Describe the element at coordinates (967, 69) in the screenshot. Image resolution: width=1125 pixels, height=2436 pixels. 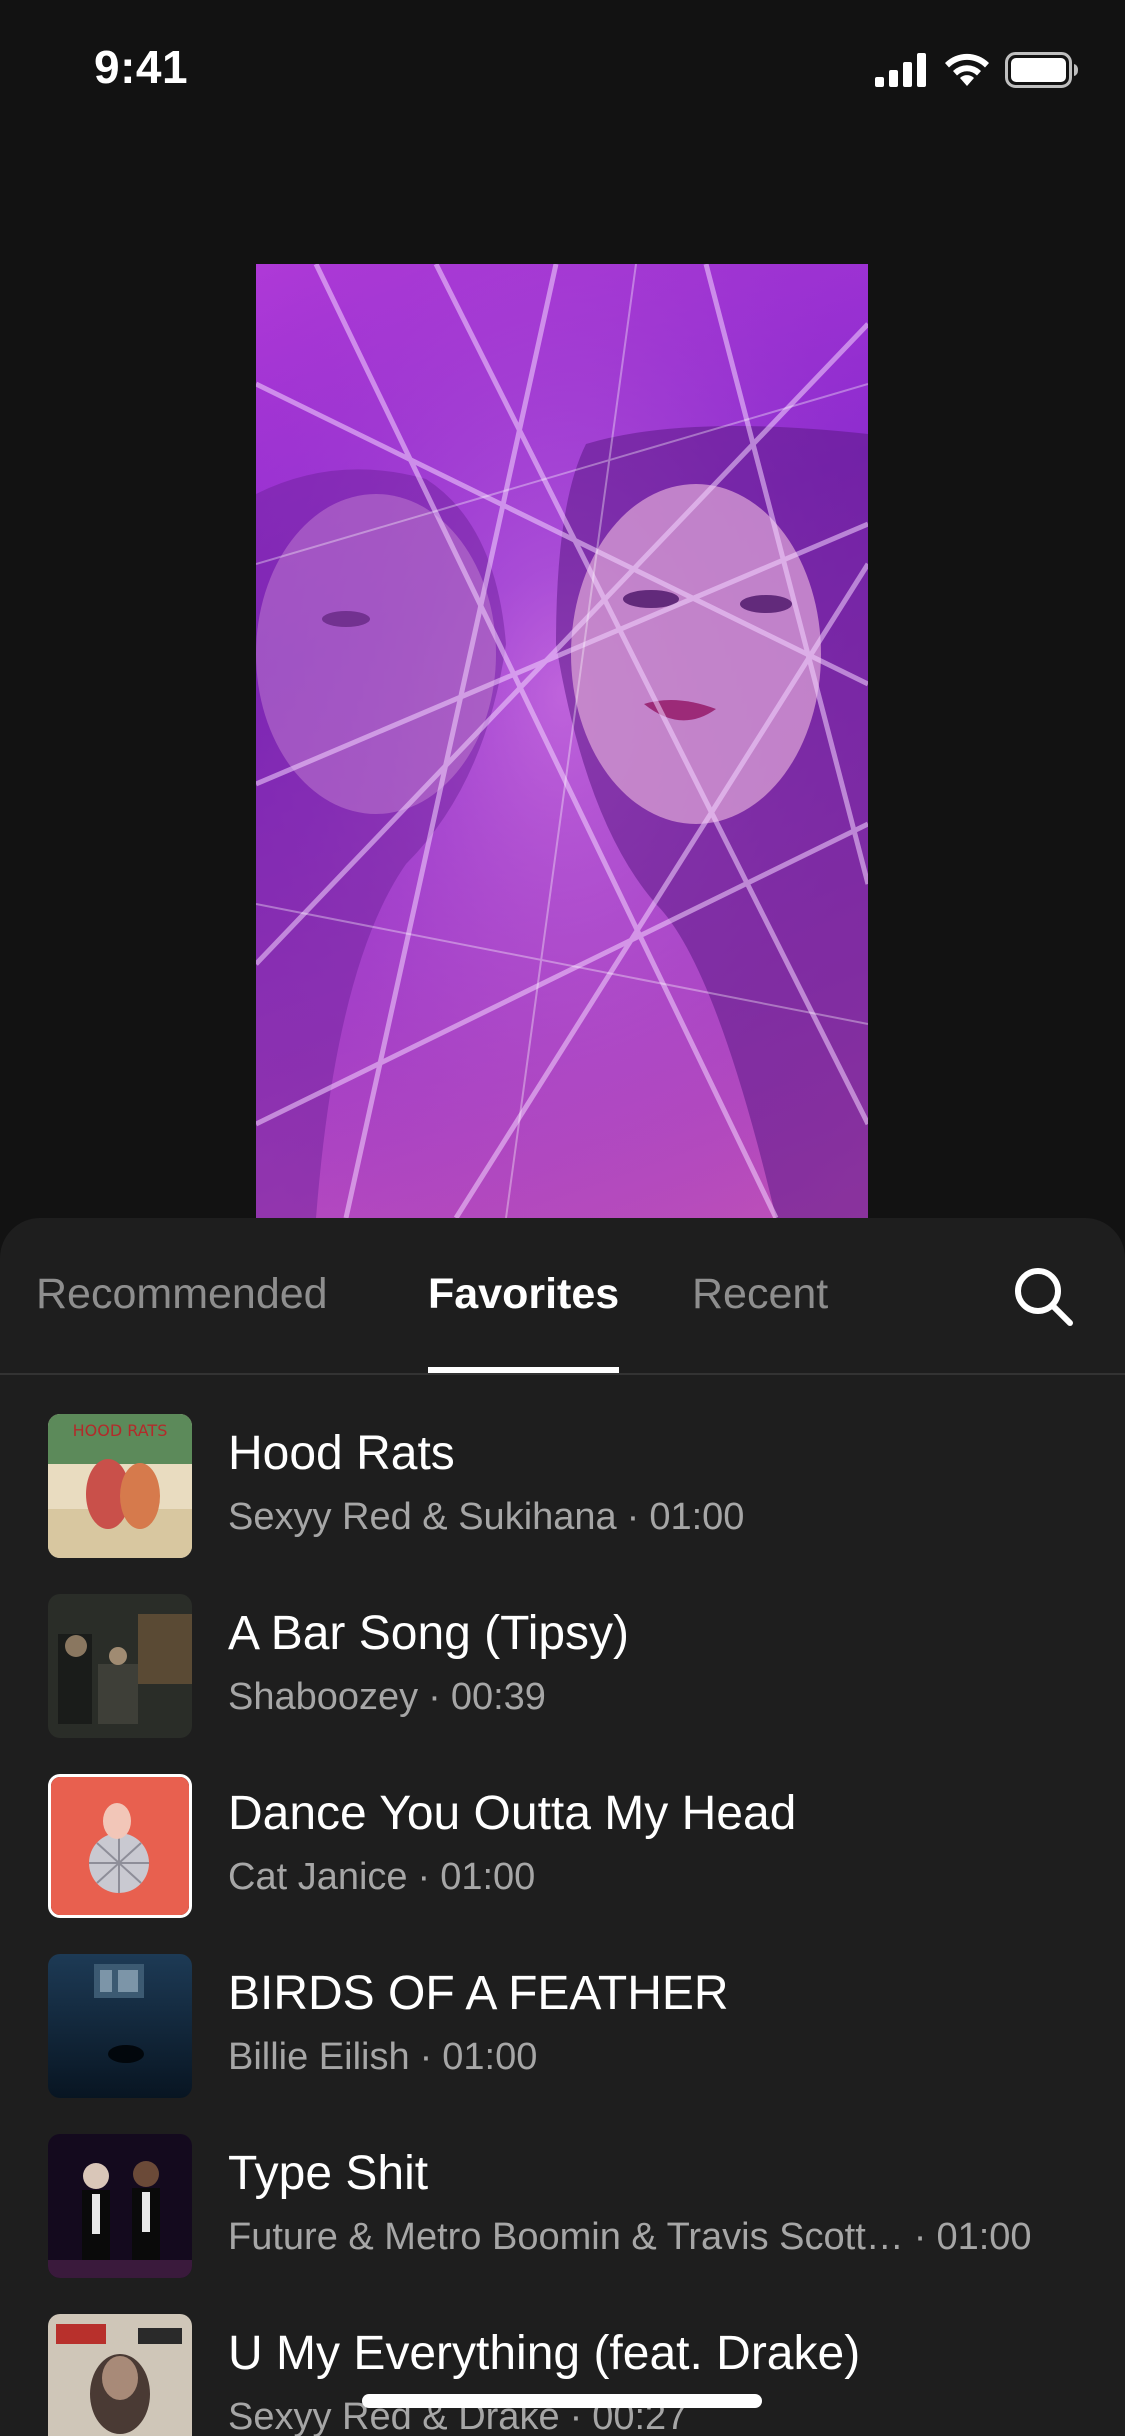
I see `wifi-icon` at that location.